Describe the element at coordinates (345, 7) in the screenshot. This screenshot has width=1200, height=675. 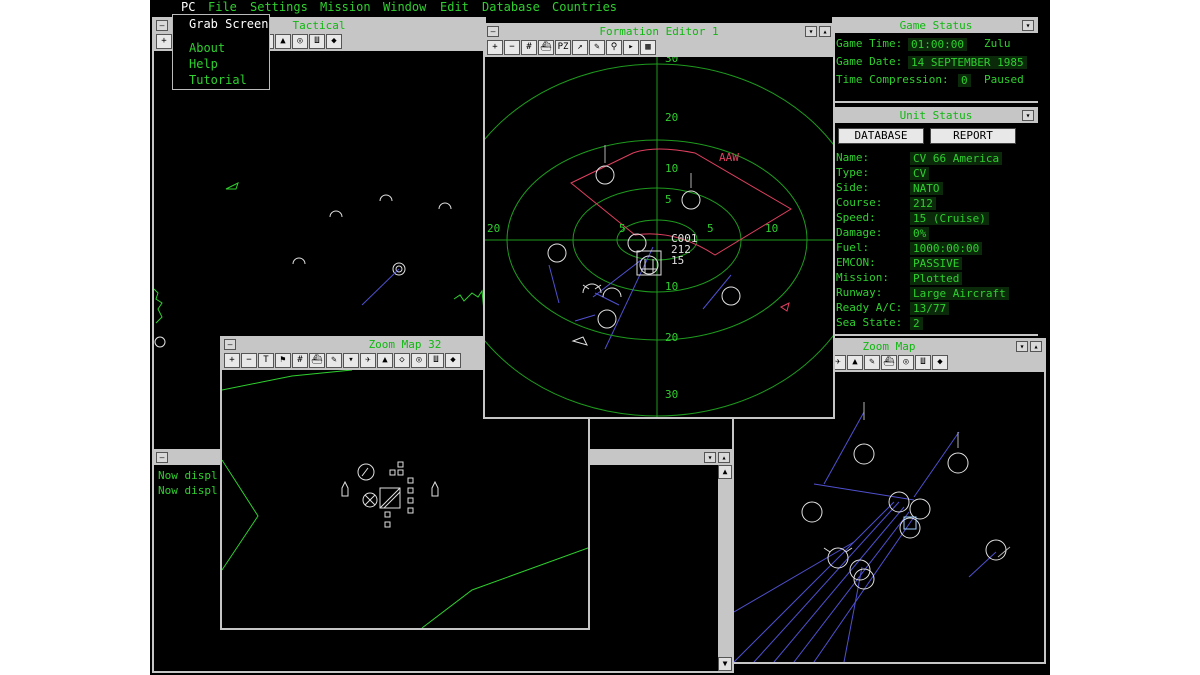
I see `menu-mission: Mission` at that location.